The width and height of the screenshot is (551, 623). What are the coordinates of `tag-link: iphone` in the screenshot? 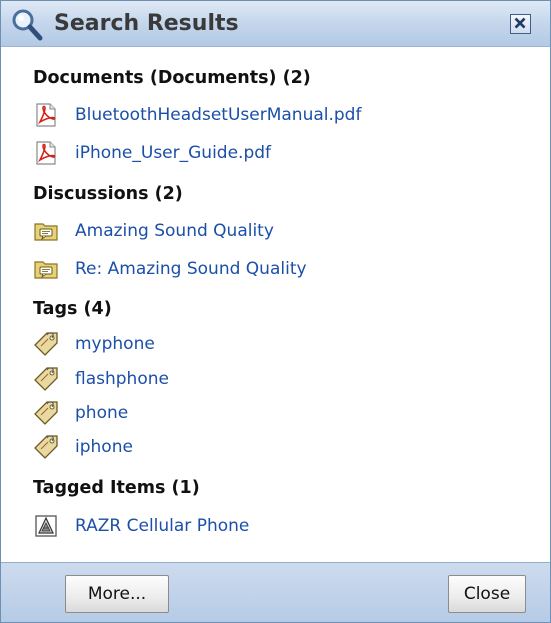 It's located at (104, 447).